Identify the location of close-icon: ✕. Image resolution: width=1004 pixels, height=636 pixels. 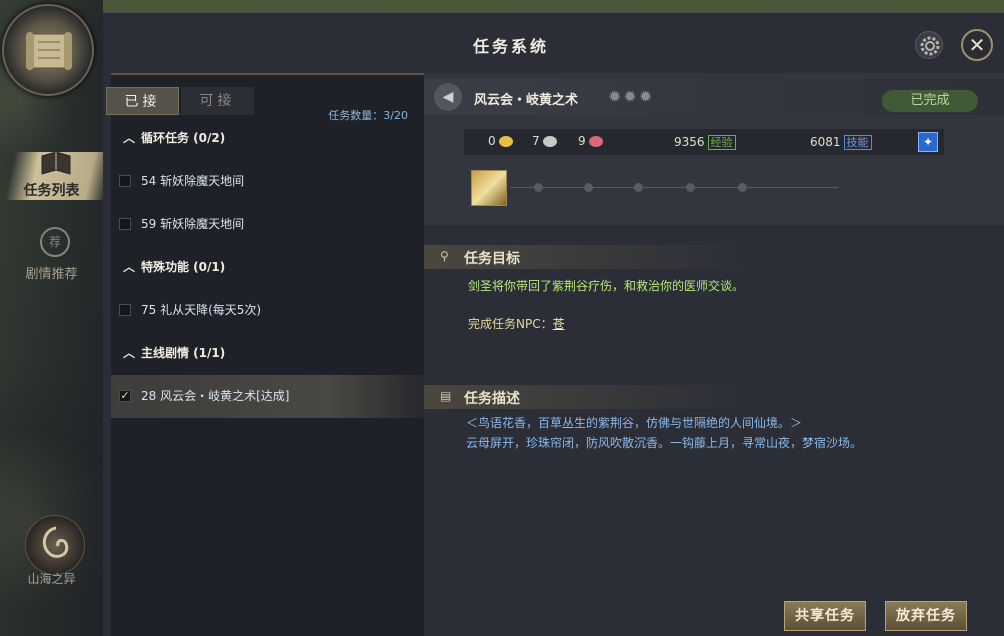
(977, 45).